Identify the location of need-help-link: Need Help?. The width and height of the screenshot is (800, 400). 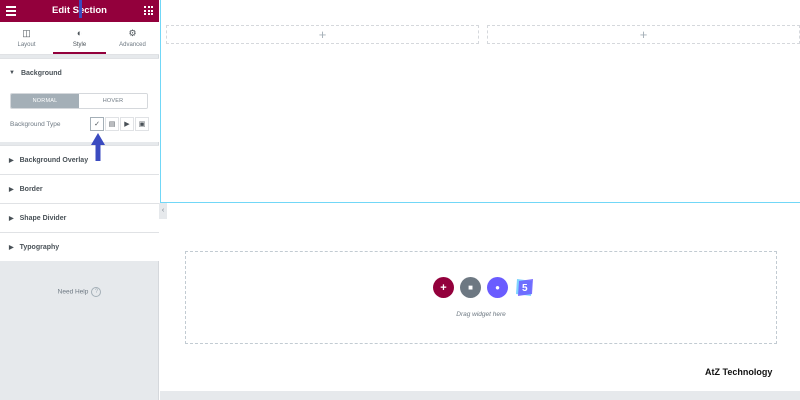
(79, 292).